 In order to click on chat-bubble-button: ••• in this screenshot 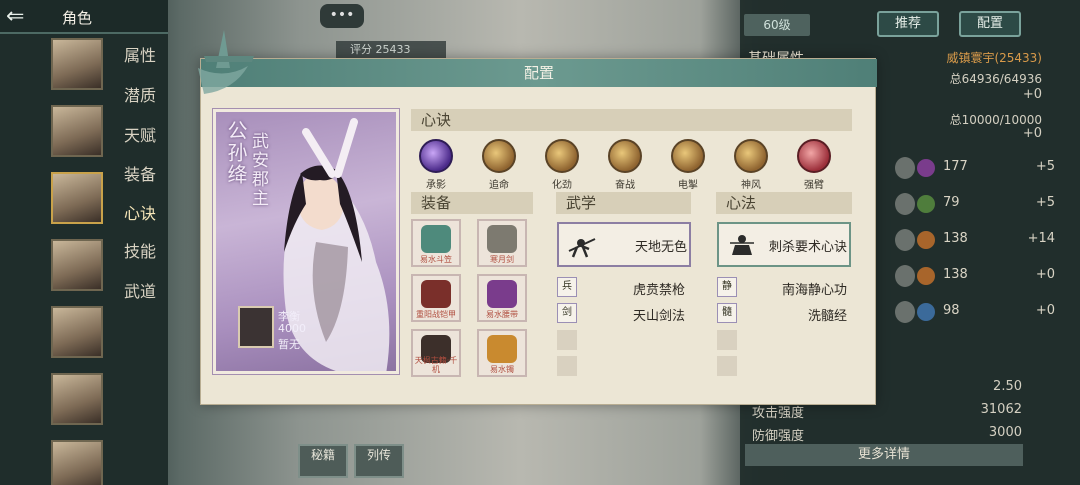, I will do `click(342, 16)`.